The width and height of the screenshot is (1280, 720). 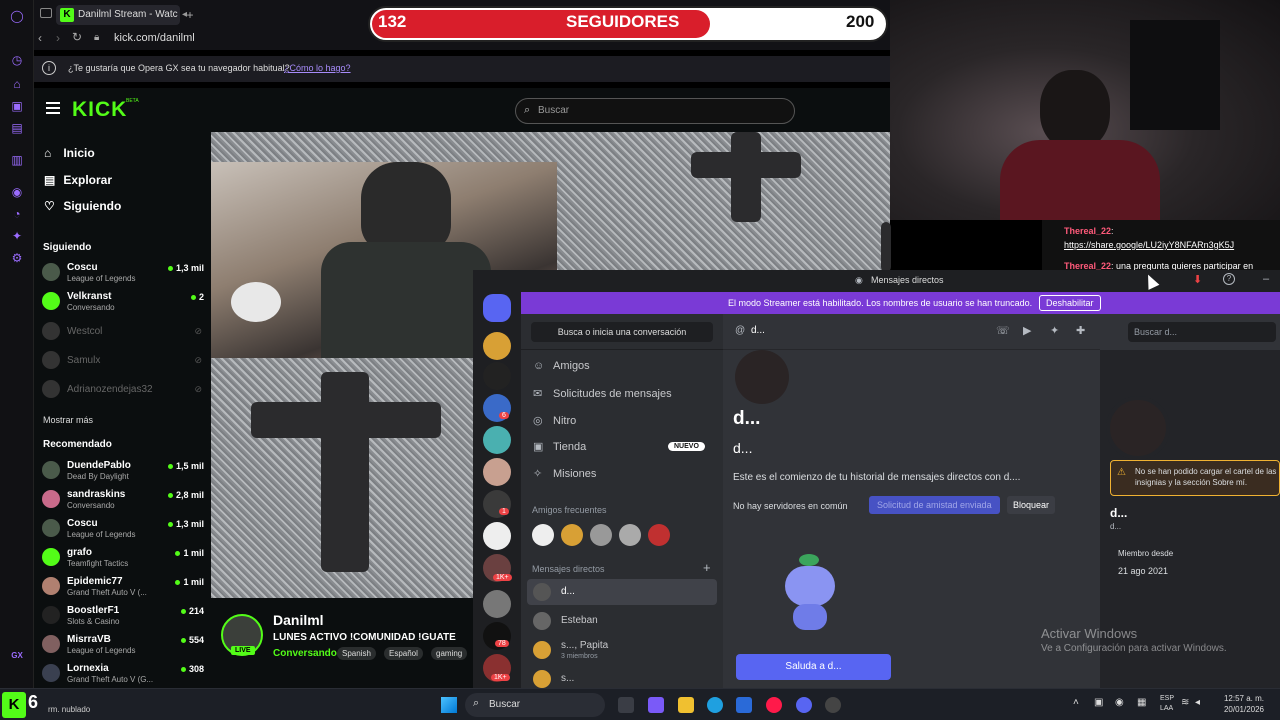 What do you see at coordinates (305, 653) in the screenshot?
I see `stream-category: Conversando` at bounding box center [305, 653].